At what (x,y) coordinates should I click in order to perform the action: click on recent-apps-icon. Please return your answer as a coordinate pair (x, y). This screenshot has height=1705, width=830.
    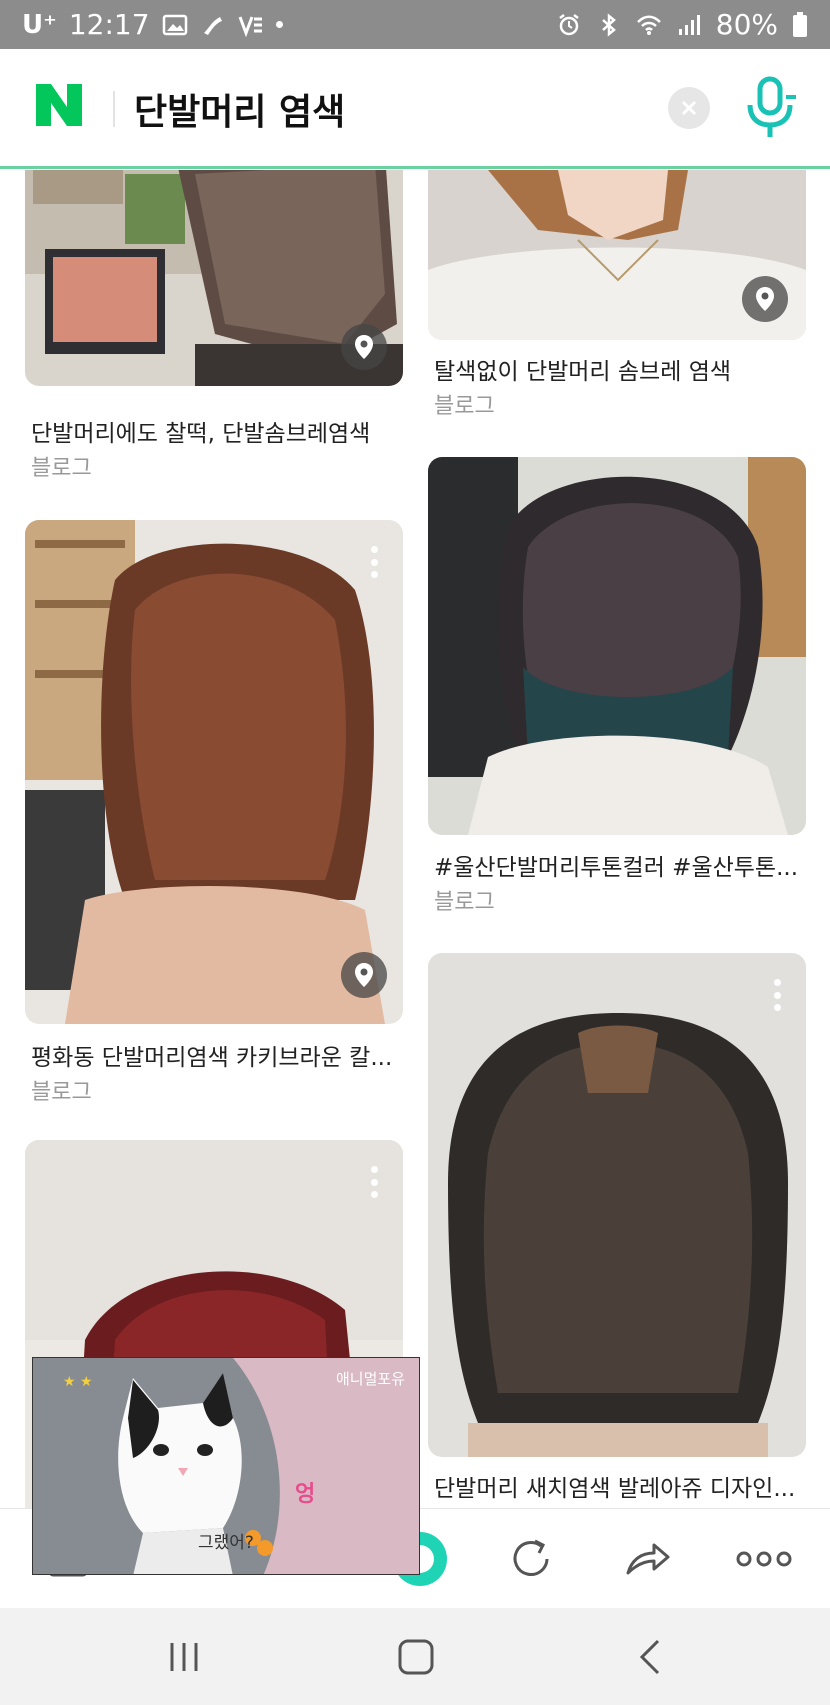
    Looking at the image, I should click on (184, 1657).